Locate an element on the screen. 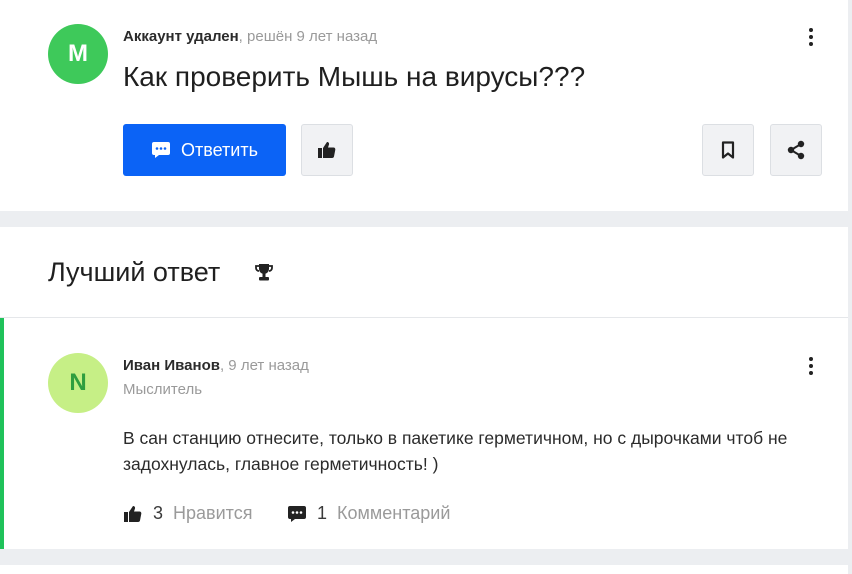 This screenshot has height=574, width=852. answer-comment-button: 1 Комментарий is located at coordinates (368, 513).